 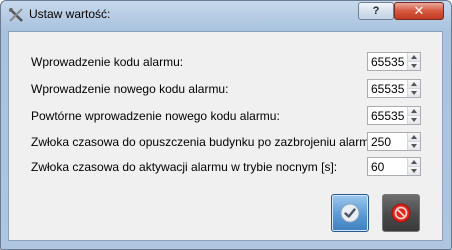 I want to click on help-button: ?, so click(x=376, y=11).